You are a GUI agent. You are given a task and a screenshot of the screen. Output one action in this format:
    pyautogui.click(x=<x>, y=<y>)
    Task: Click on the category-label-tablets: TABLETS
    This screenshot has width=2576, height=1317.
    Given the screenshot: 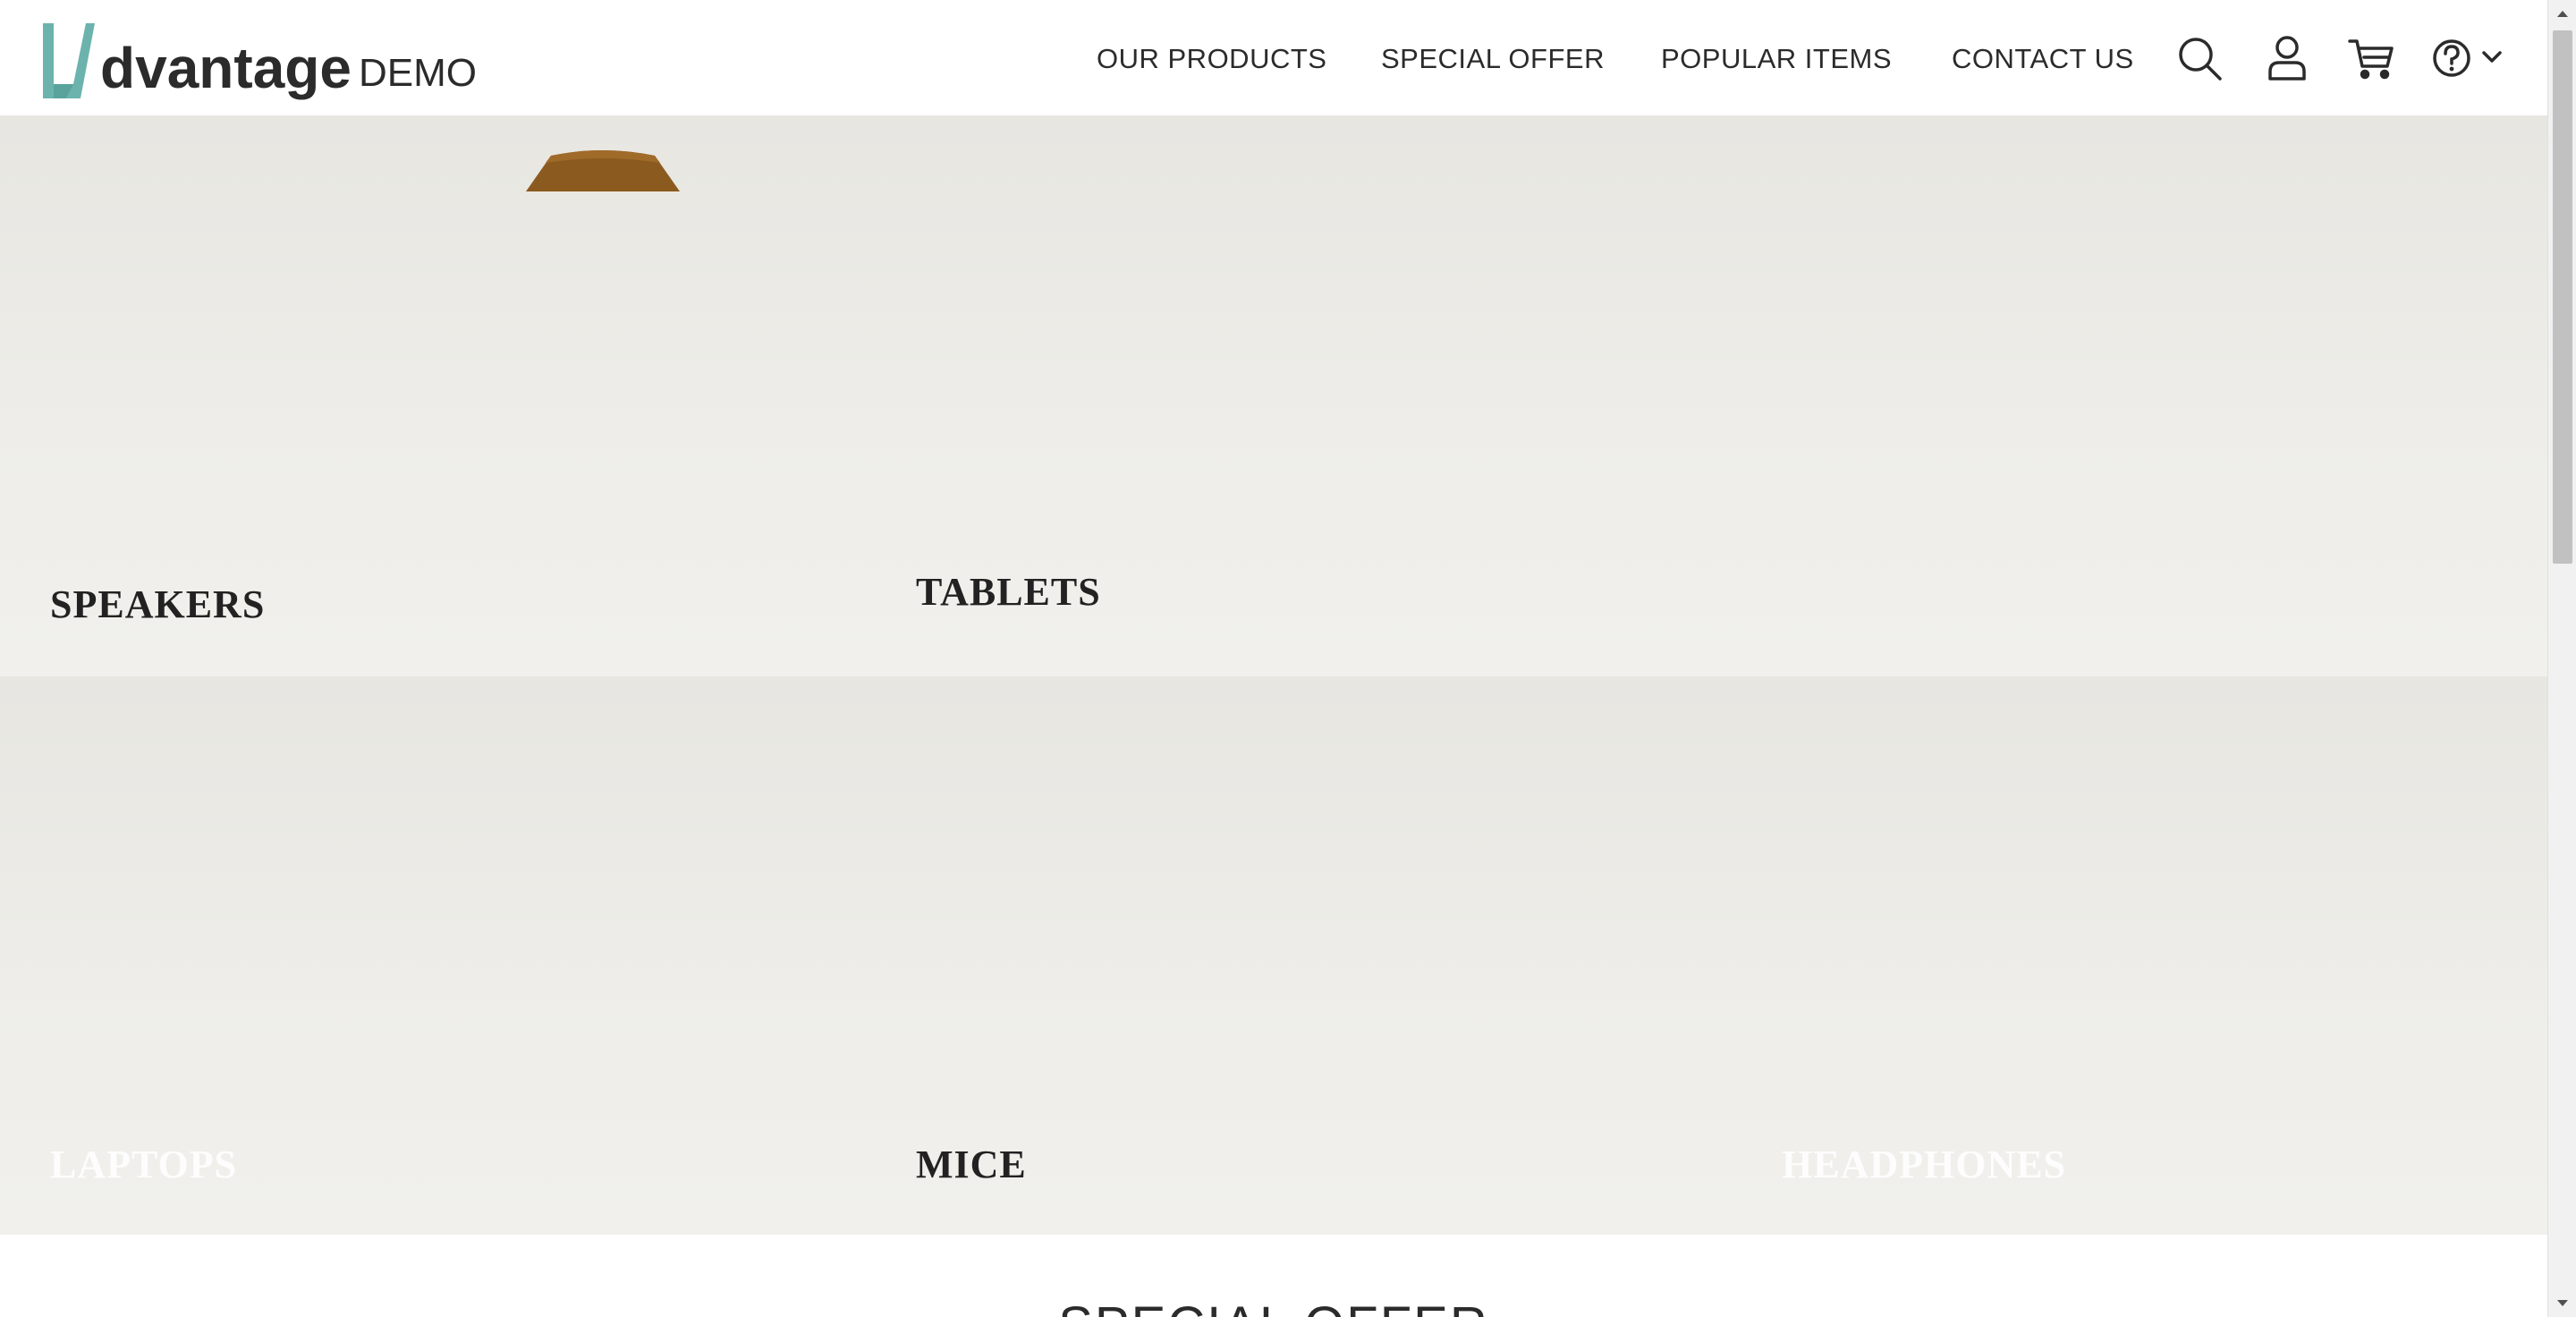 What is the action you would take?
    pyautogui.click(x=1008, y=592)
    